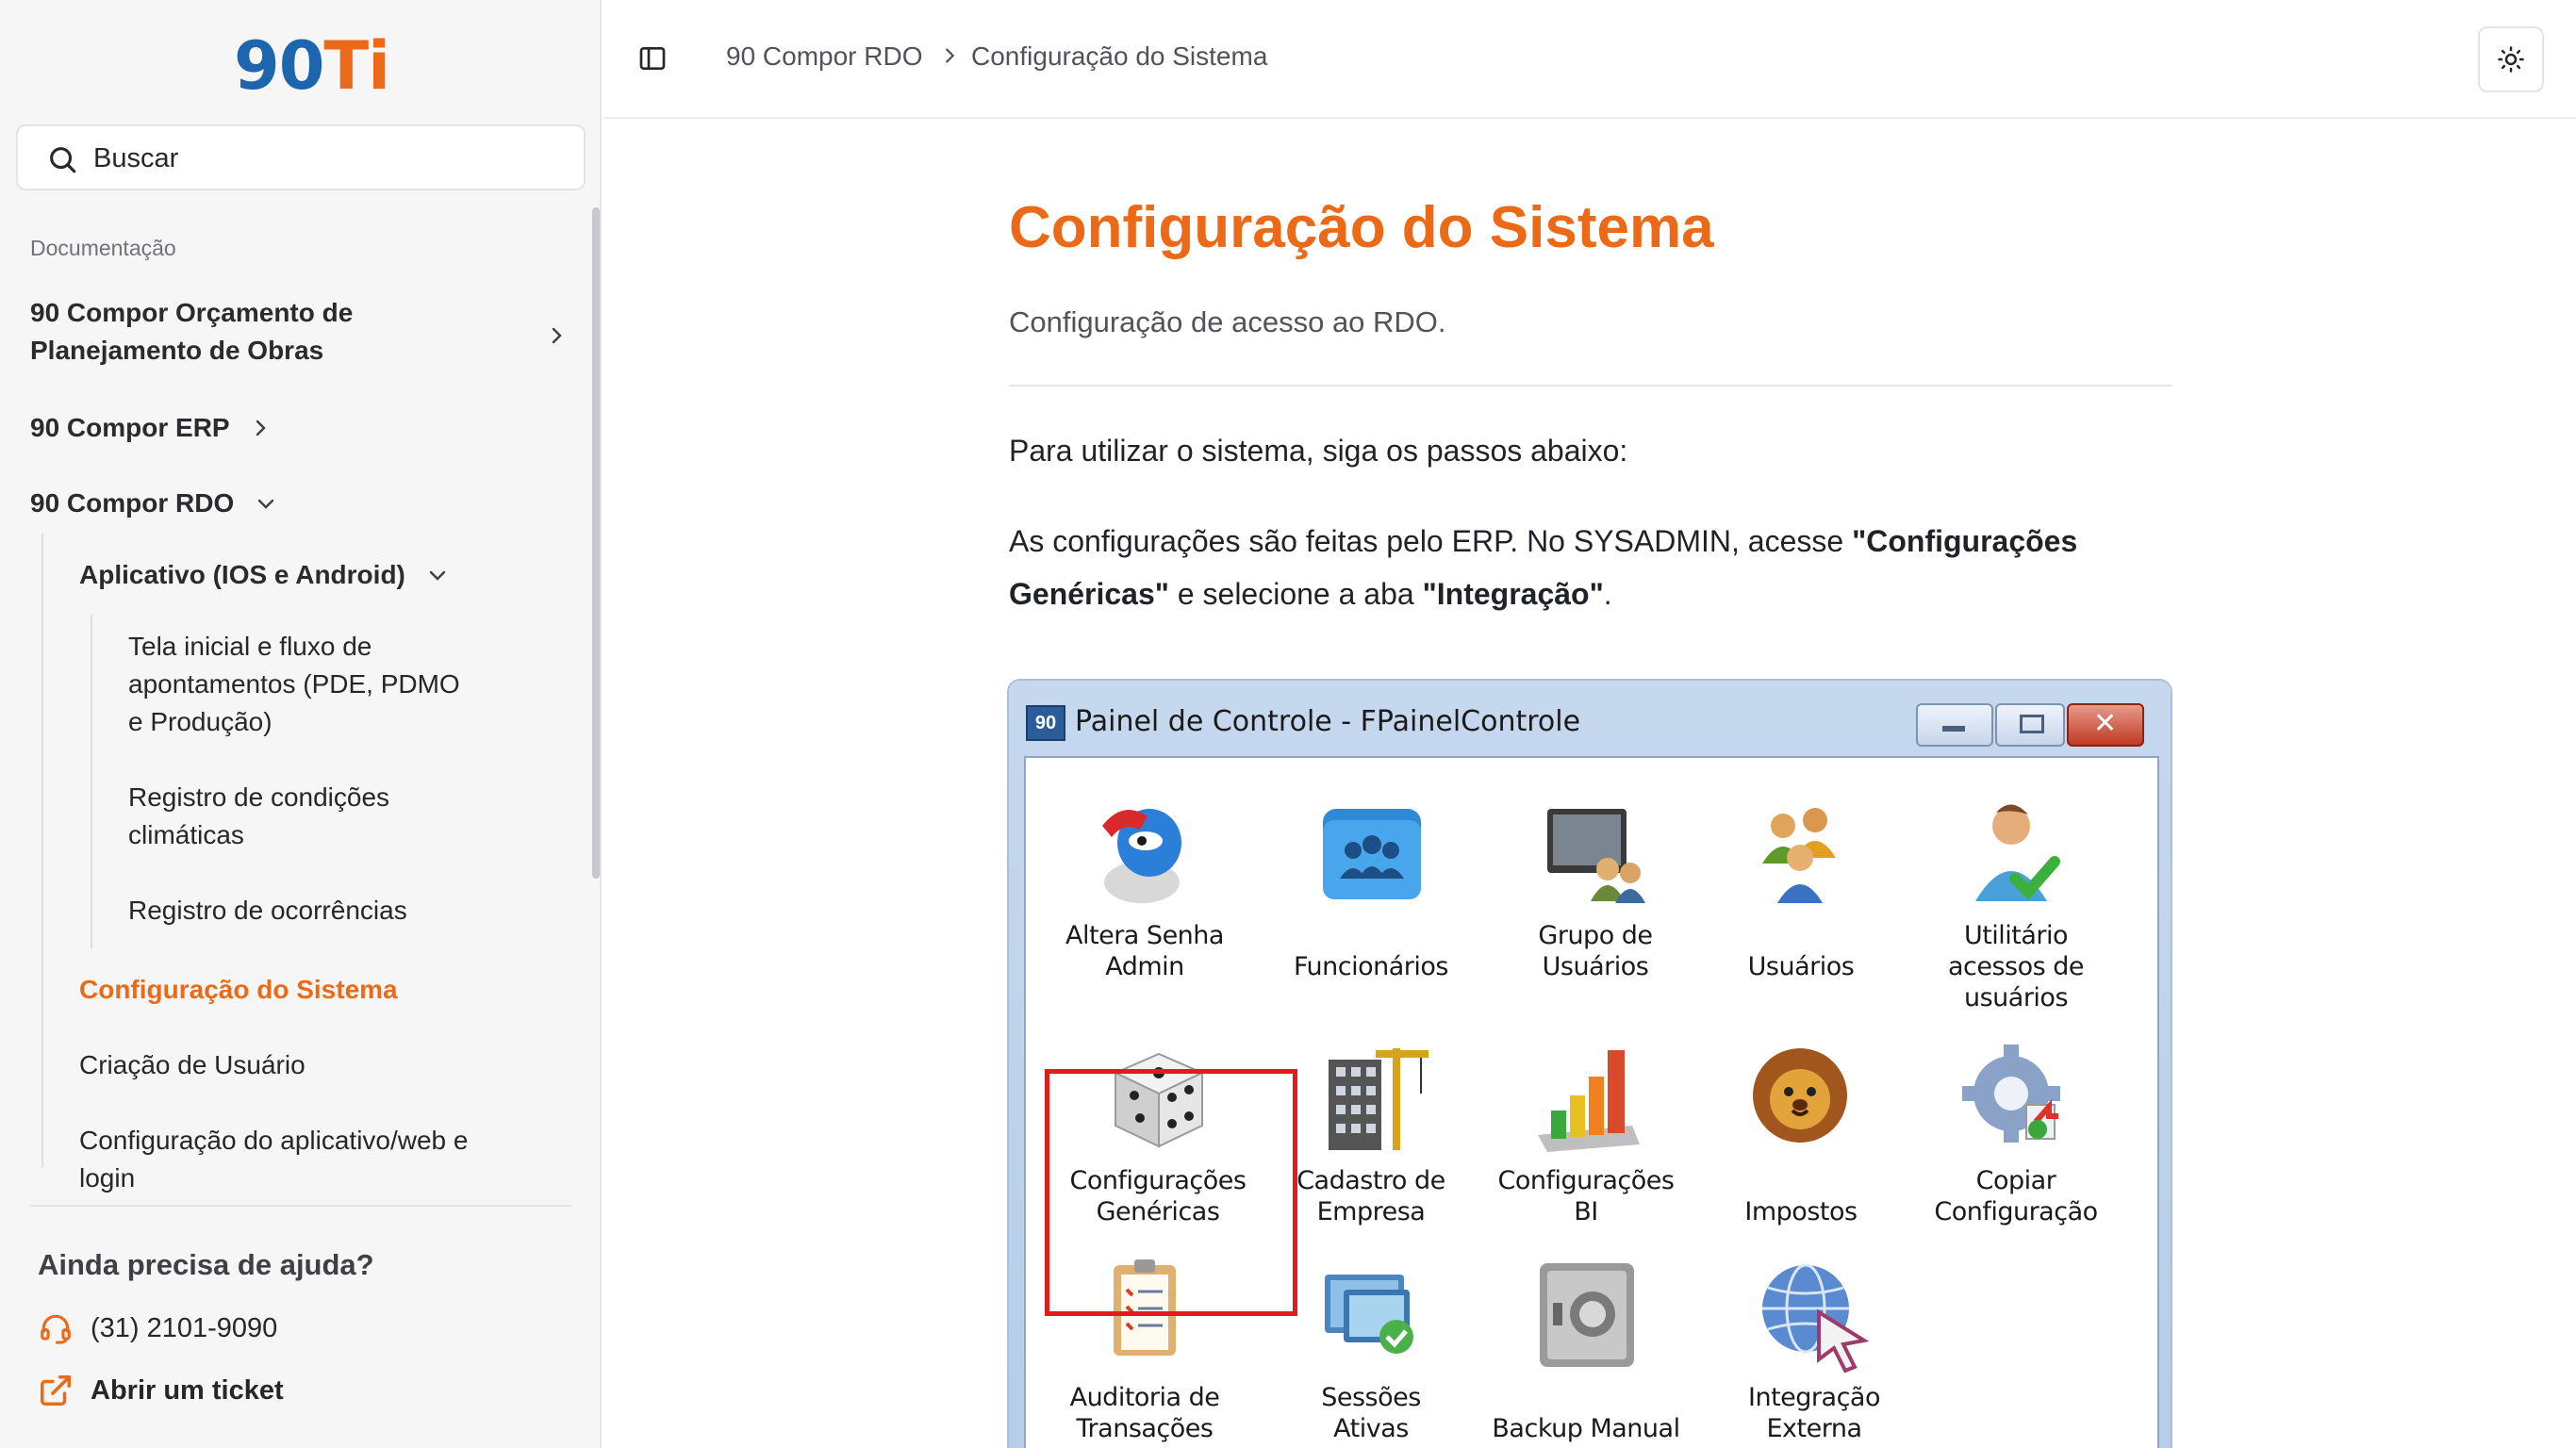  Describe the element at coordinates (1045, 723) in the screenshot. I see `app-icon: 90` at that location.